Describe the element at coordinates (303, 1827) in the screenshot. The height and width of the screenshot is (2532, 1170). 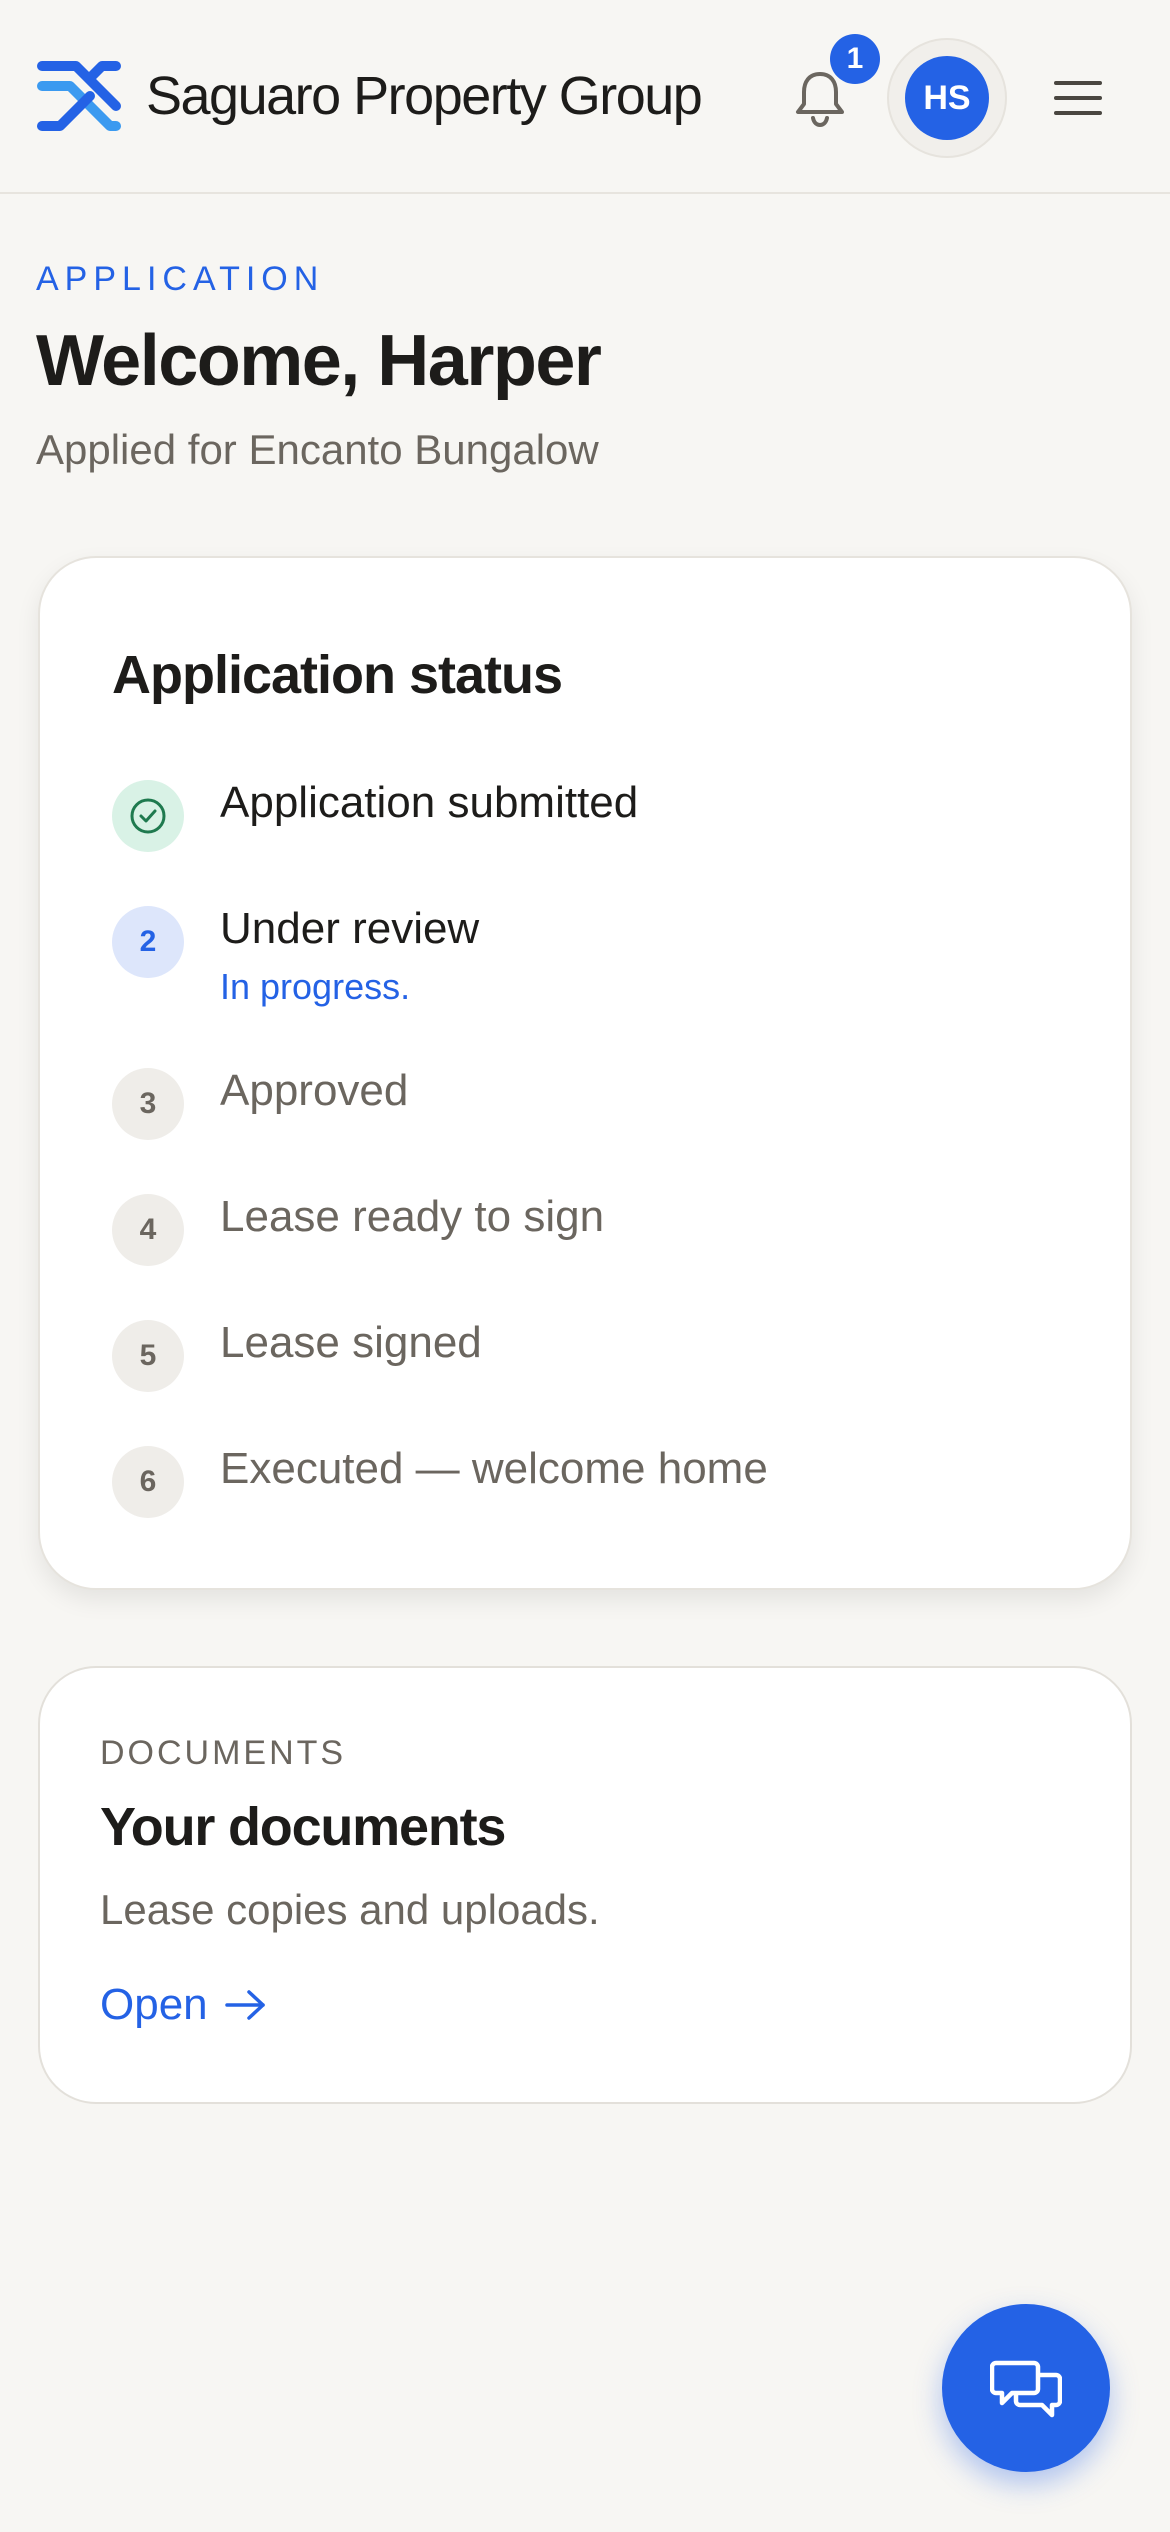
I see `documents-title: Your documents` at that location.